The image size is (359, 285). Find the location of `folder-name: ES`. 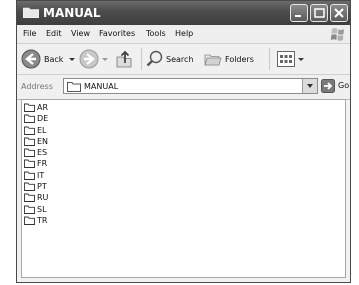

folder-name: ES is located at coordinates (42, 153).